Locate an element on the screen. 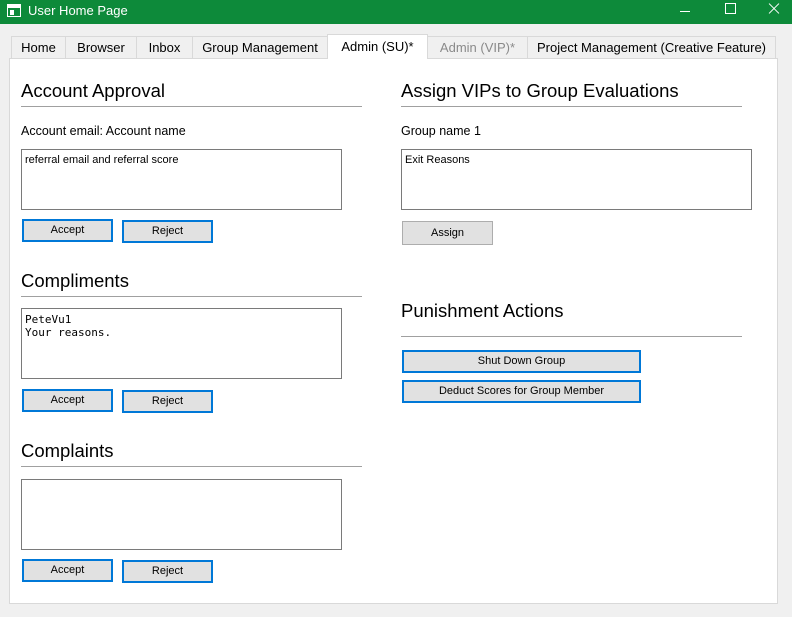 The image size is (792, 617). minimize-button is located at coordinates (685, 12).